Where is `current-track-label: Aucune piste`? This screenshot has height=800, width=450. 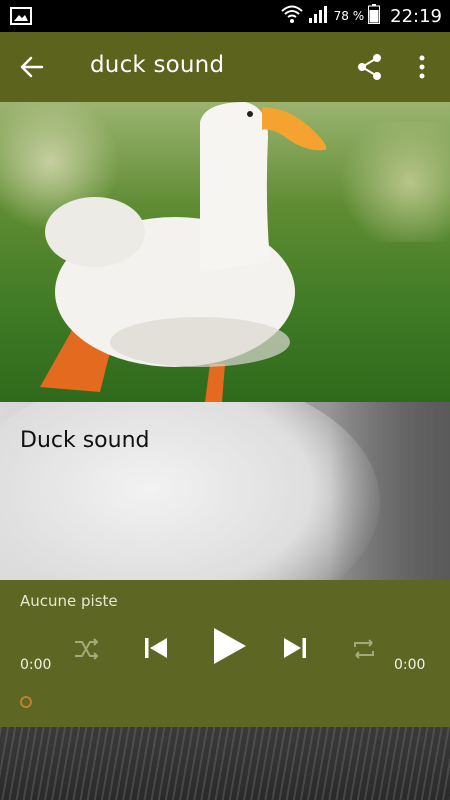
current-track-label: Aucune piste is located at coordinates (69, 601).